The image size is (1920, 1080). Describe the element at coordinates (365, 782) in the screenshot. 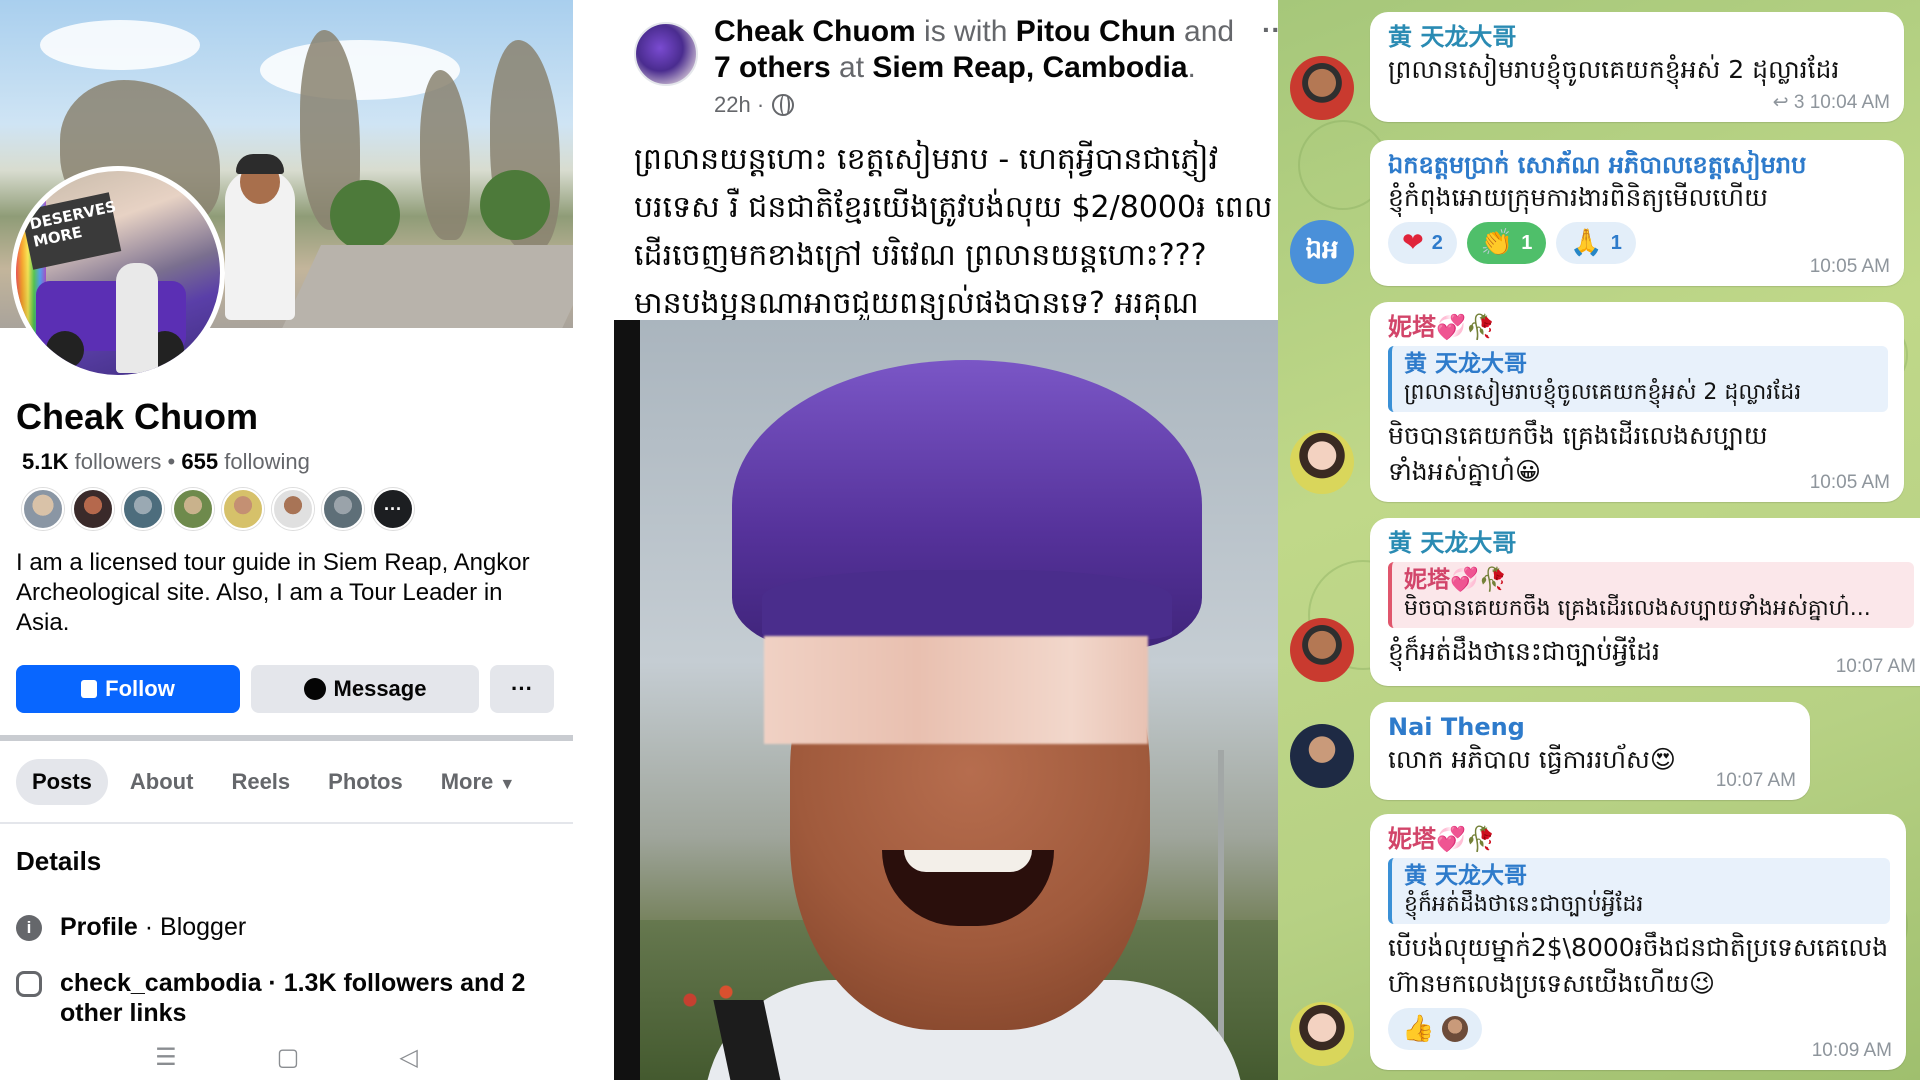

I see `tab-photos: Photos` at that location.